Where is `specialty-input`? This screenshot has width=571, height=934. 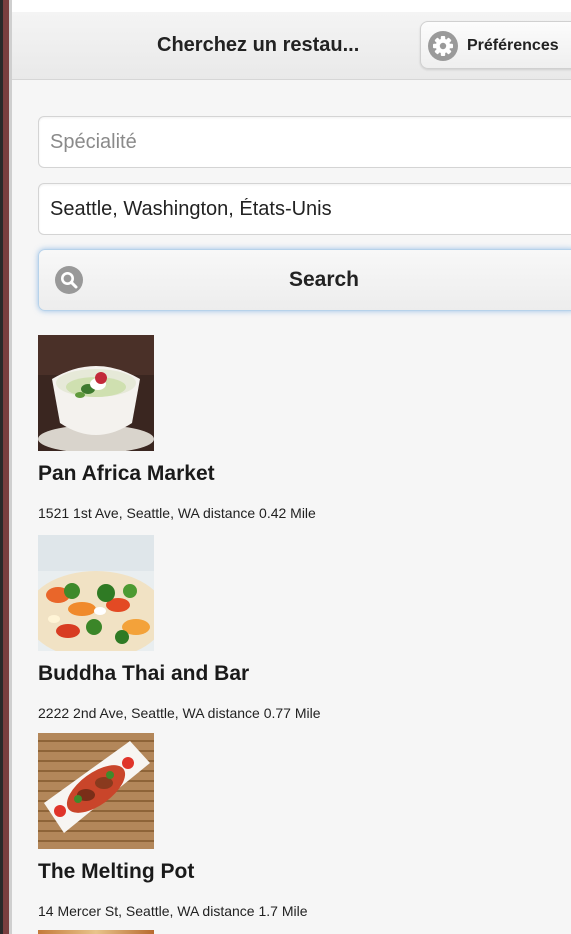
specialty-input is located at coordinates (304, 142).